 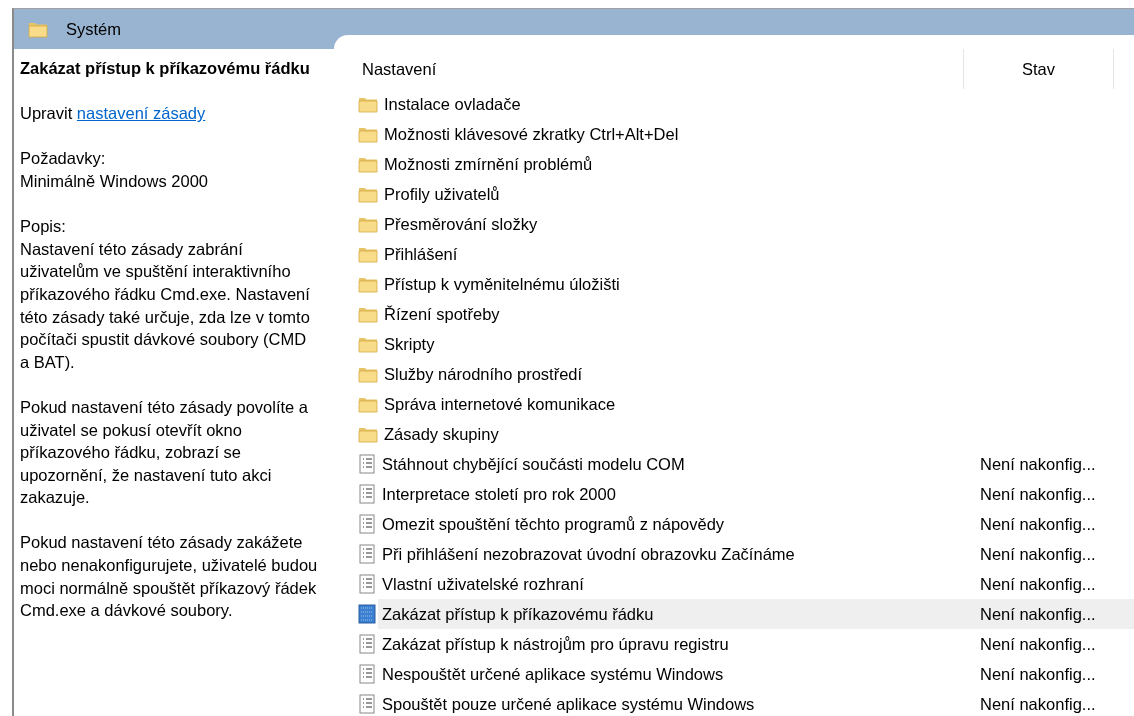 What do you see at coordinates (744, 284) in the screenshot?
I see `table-row: Přístup k vyměnitelnému úložišti` at bounding box center [744, 284].